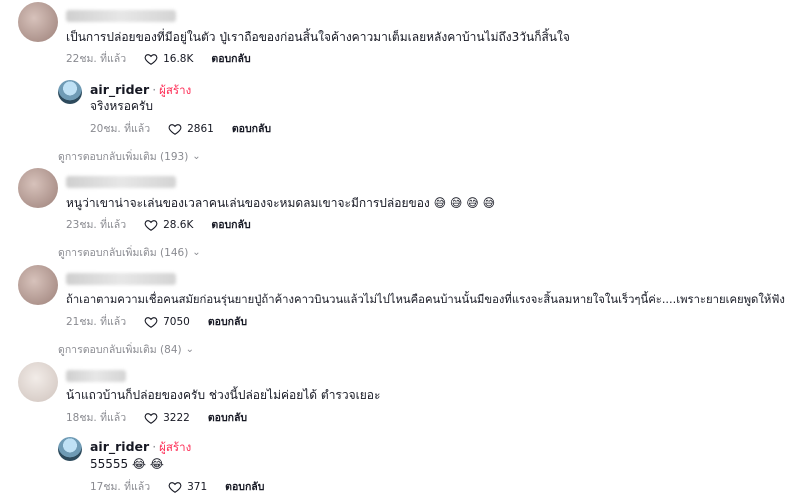 The image size is (800, 497). I want to click on comment-meta: 18ชม. ที่แล้ว 3222 ตอบกลับ, so click(156, 417).